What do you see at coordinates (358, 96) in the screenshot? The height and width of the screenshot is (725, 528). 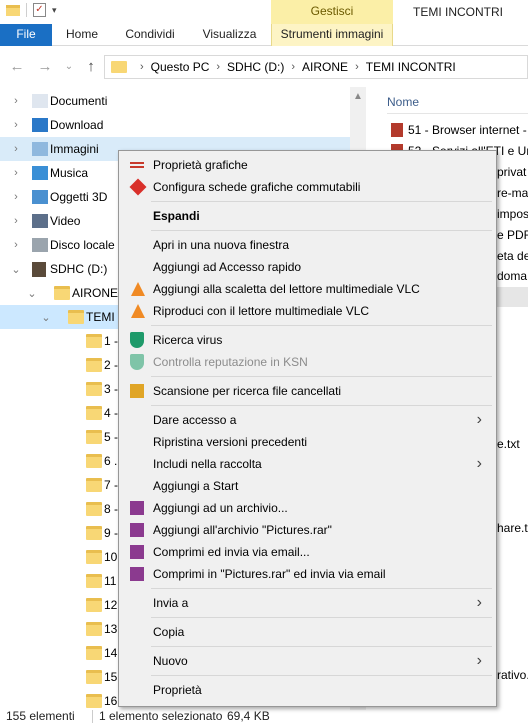 I see `scroll-up-icon: ▲` at bounding box center [358, 96].